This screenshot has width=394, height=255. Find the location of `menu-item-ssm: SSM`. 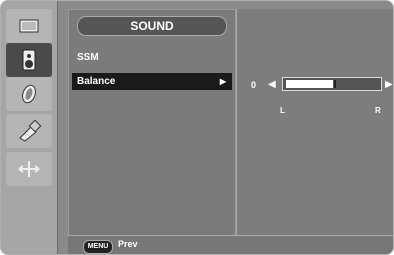

menu-item-ssm: SSM is located at coordinates (152, 57).